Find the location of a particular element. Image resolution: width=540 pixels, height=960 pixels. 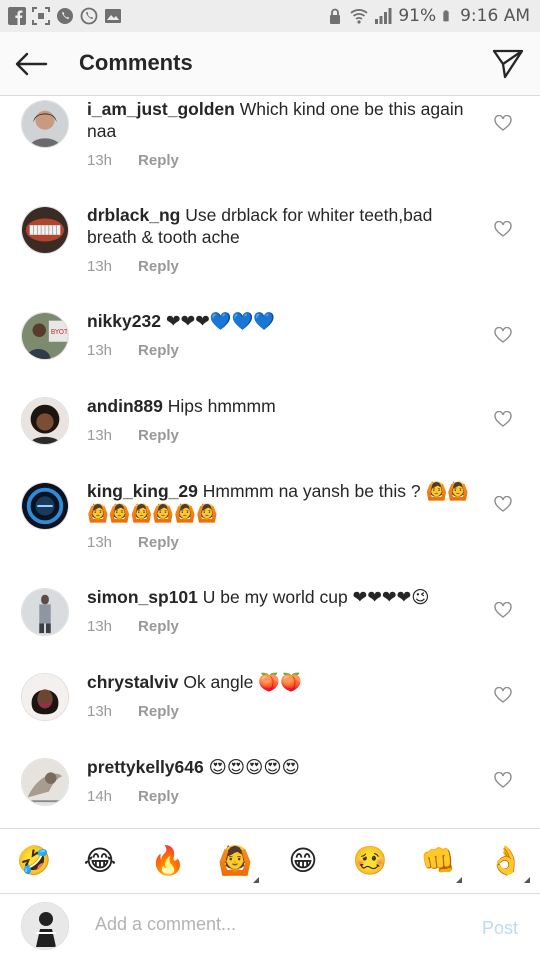

comment-text: chrystalviv Ok angle 🍑🍑 is located at coordinates (282, 682).